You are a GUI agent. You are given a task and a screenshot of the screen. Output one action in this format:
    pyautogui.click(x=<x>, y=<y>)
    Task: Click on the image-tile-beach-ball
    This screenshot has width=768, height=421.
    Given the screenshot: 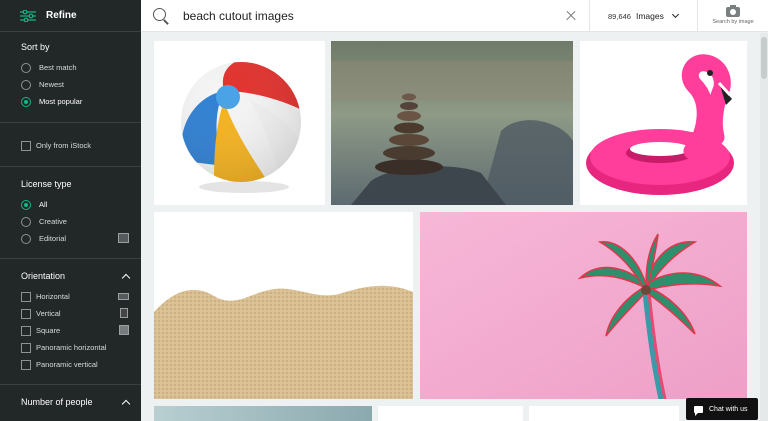 What is the action you would take?
    pyautogui.click(x=239, y=123)
    